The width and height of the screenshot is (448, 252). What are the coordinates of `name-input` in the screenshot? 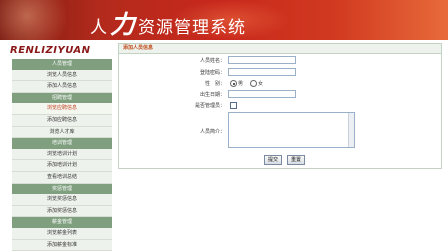 It's located at (262, 60).